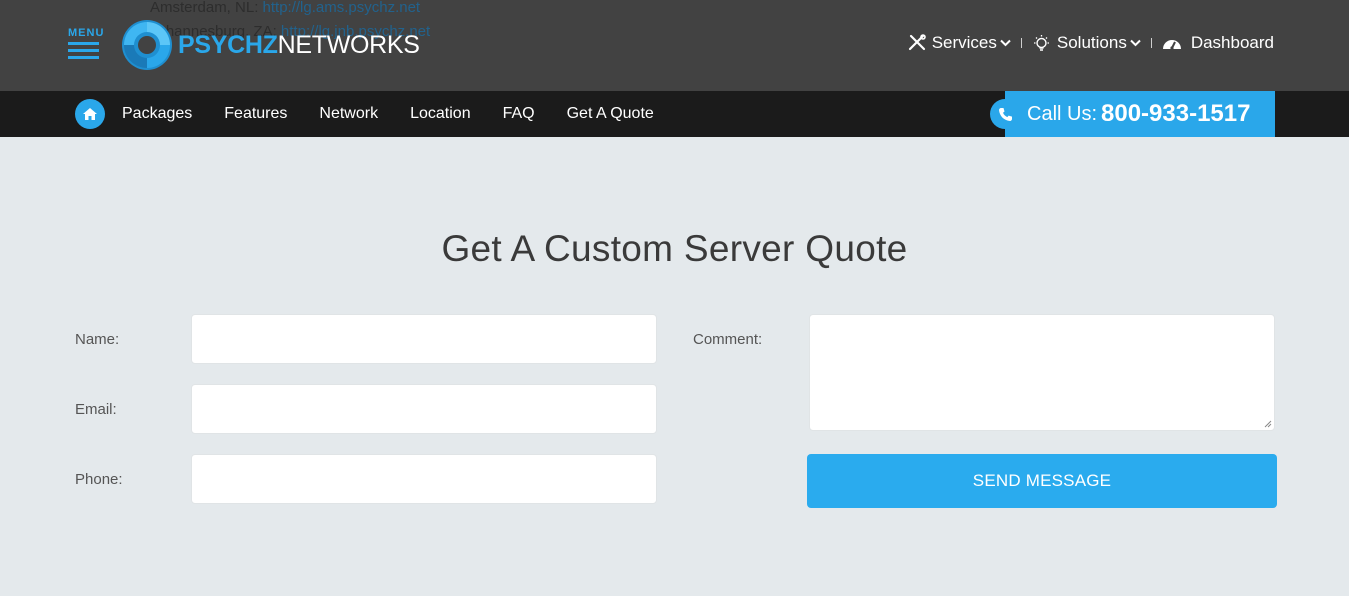  Describe the element at coordinates (255, 114) in the screenshot. I see `nav-link-features: Features` at that location.